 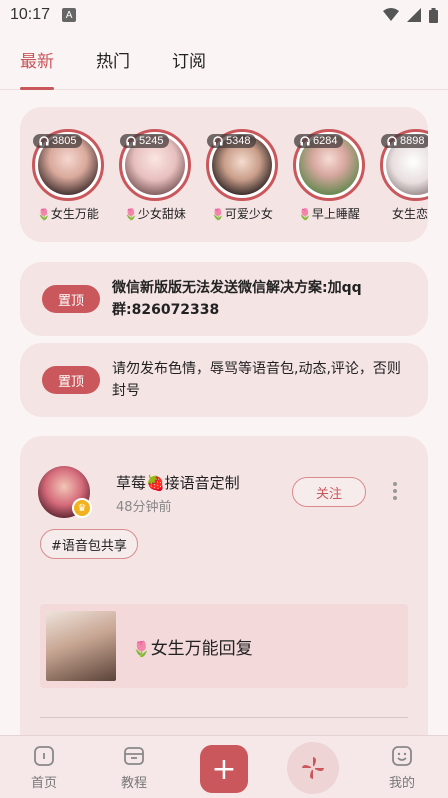 What do you see at coordinates (224, 60) in the screenshot?
I see `feed-tabs: 最新 热门 订阅` at bounding box center [224, 60].